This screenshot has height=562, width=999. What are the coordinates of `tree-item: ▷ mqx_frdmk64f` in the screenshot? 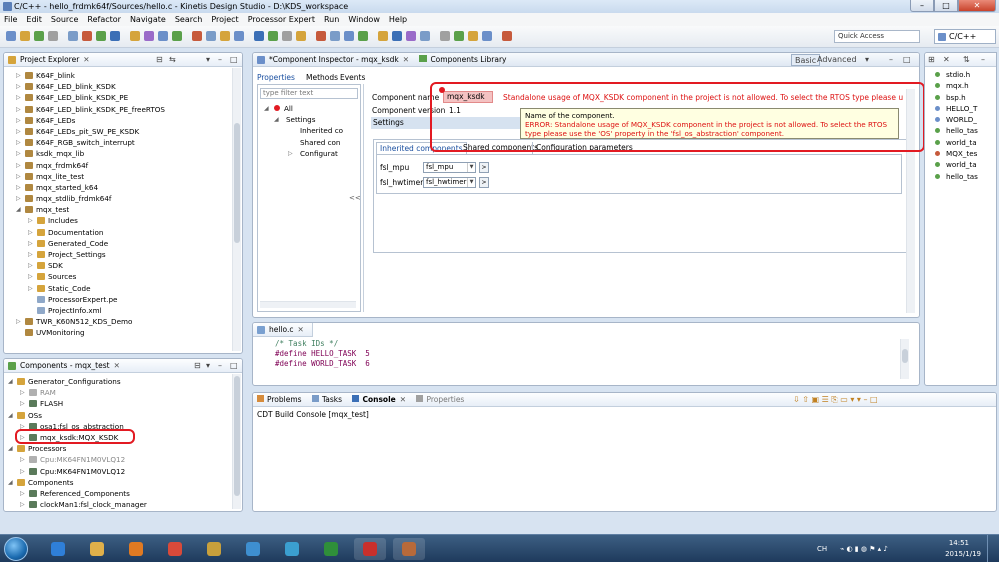 It's located at (118, 165).